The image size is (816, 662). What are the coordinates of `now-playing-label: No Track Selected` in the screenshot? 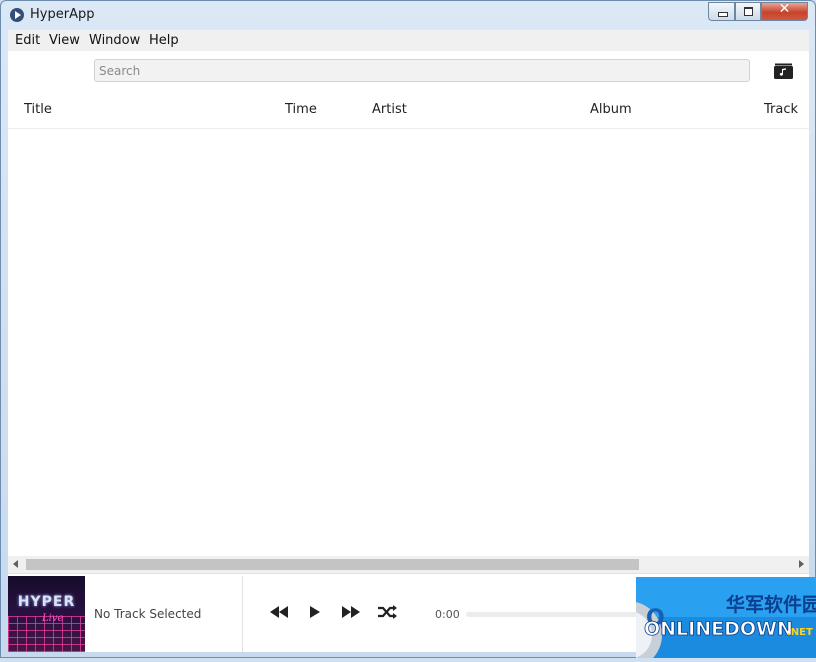 It's located at (148, 614).